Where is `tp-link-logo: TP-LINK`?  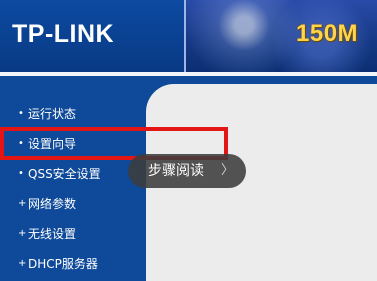 tp-link-logo: TP-LINK is located at coordinates (63, 34).